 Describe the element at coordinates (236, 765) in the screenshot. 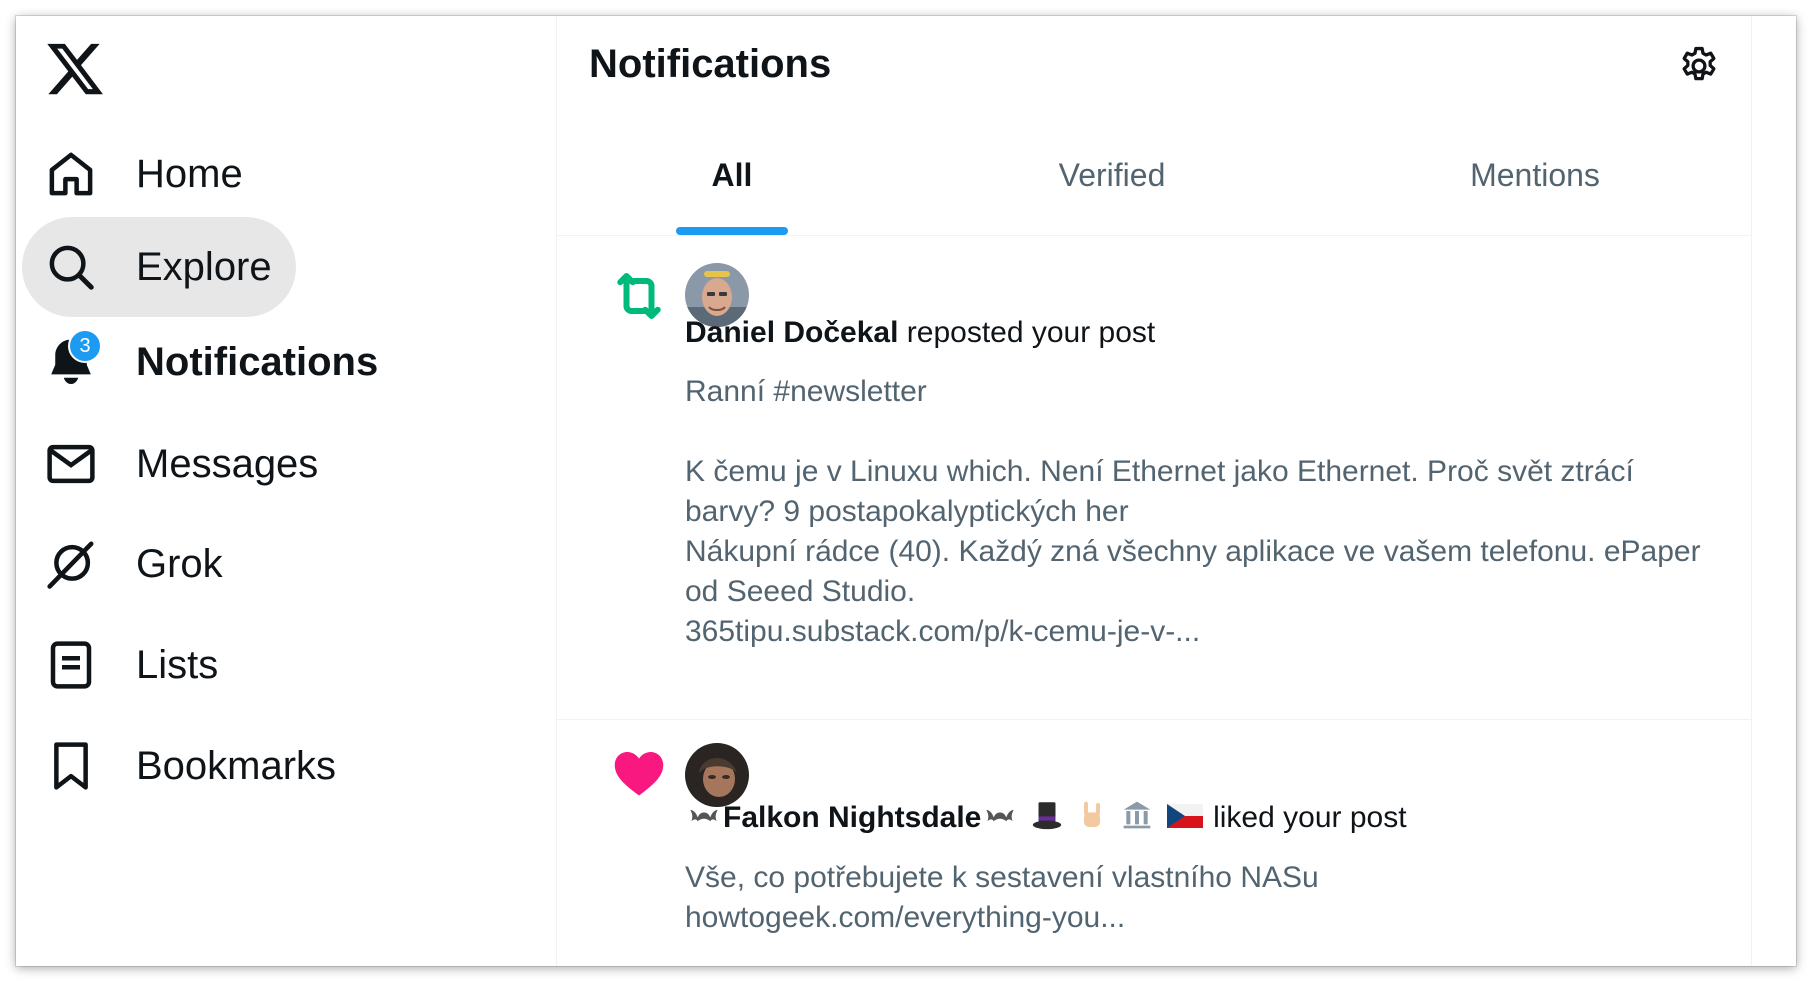

I see `sidebar-item-label: Bookmarks` at that location.